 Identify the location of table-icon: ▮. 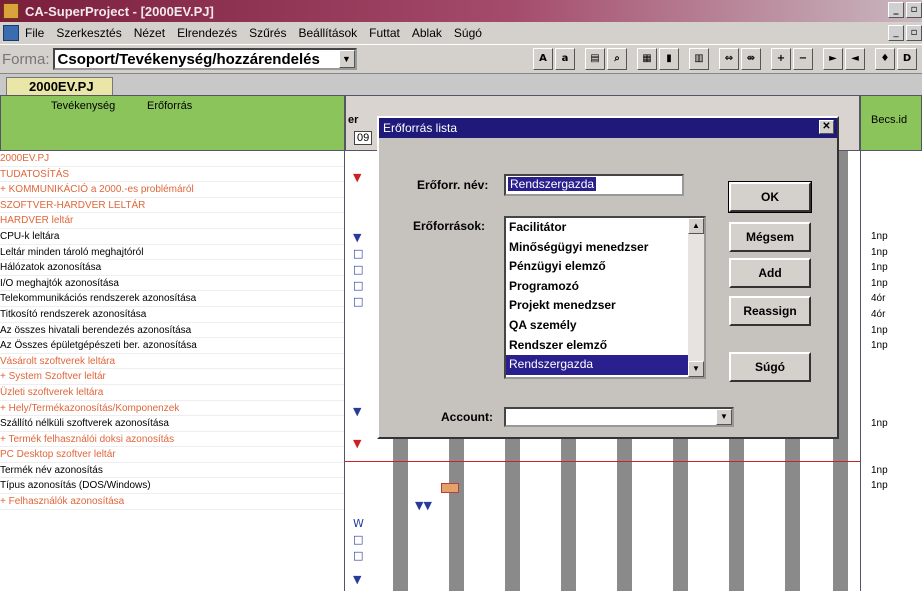
(669, 59).